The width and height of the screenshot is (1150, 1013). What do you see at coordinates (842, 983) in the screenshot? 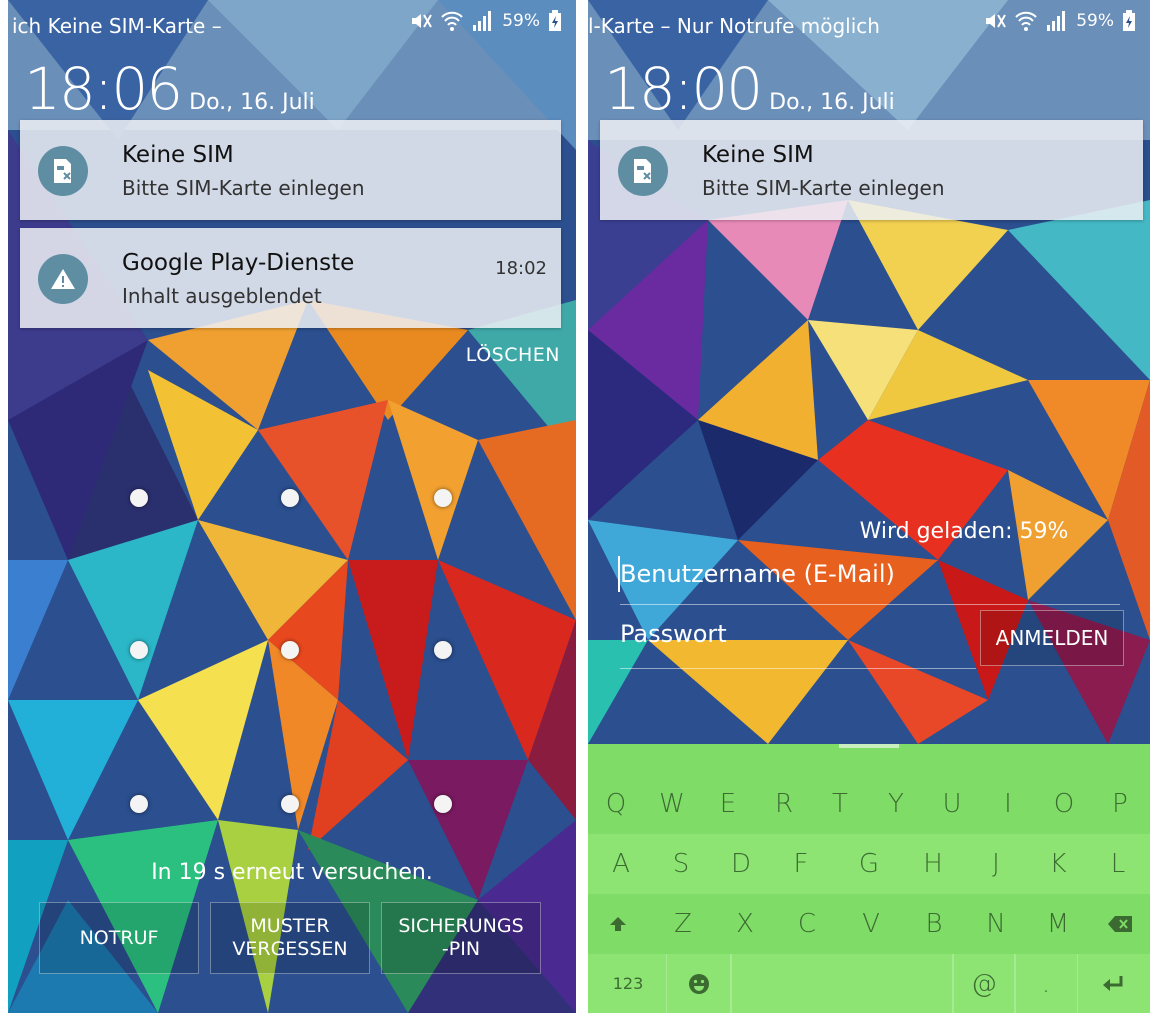
I see `space-bar` at bounding box center [842, 983].